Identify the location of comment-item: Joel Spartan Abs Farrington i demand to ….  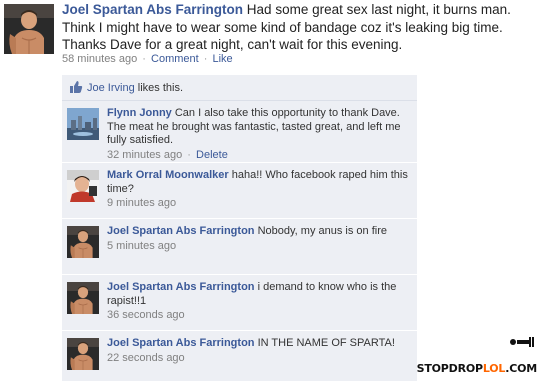
(239, 303).